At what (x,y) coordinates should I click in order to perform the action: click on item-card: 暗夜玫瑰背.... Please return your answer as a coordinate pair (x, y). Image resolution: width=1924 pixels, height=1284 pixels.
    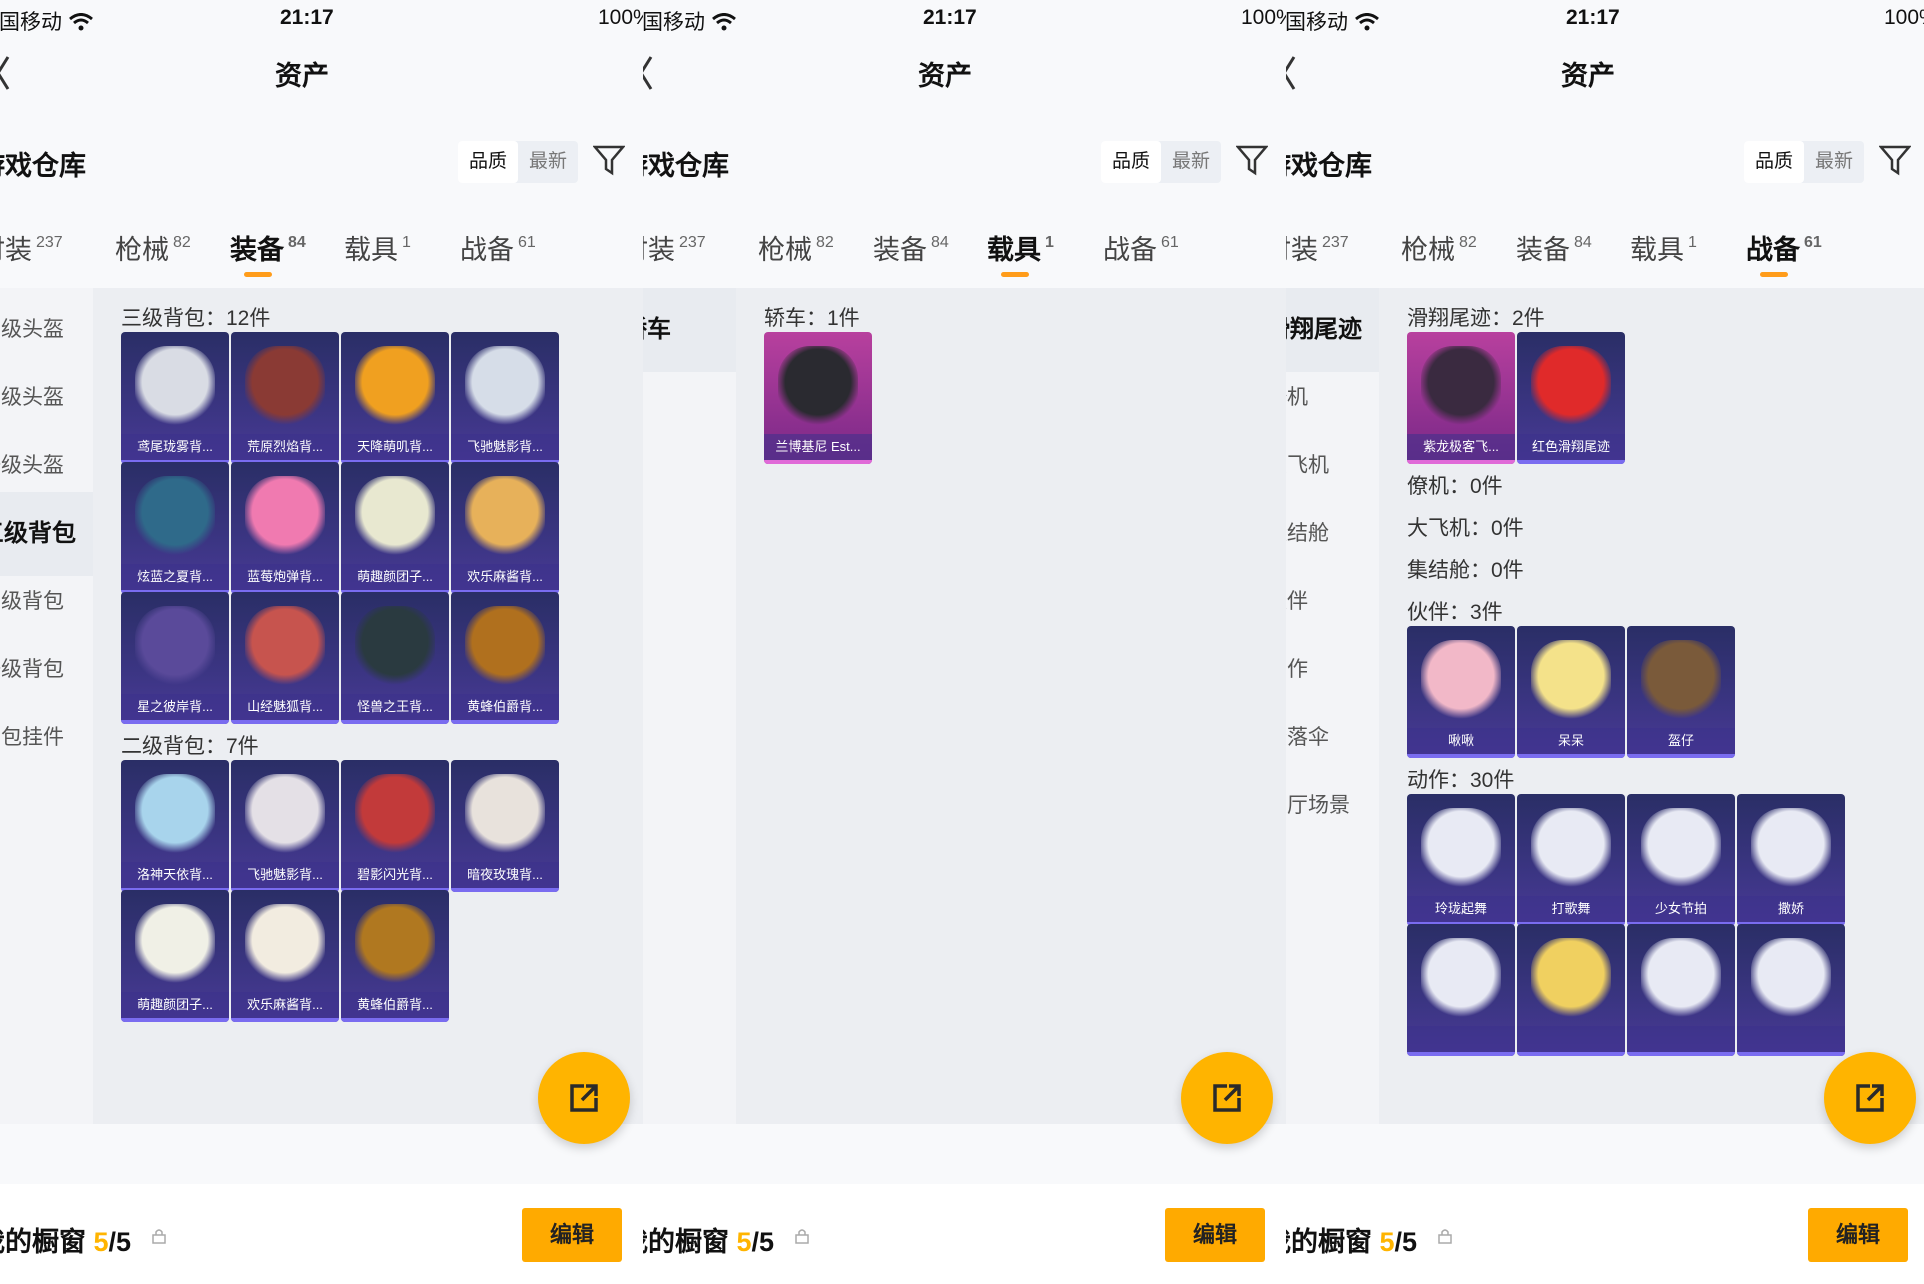
    Looking at the image, I should click on (505, 826).